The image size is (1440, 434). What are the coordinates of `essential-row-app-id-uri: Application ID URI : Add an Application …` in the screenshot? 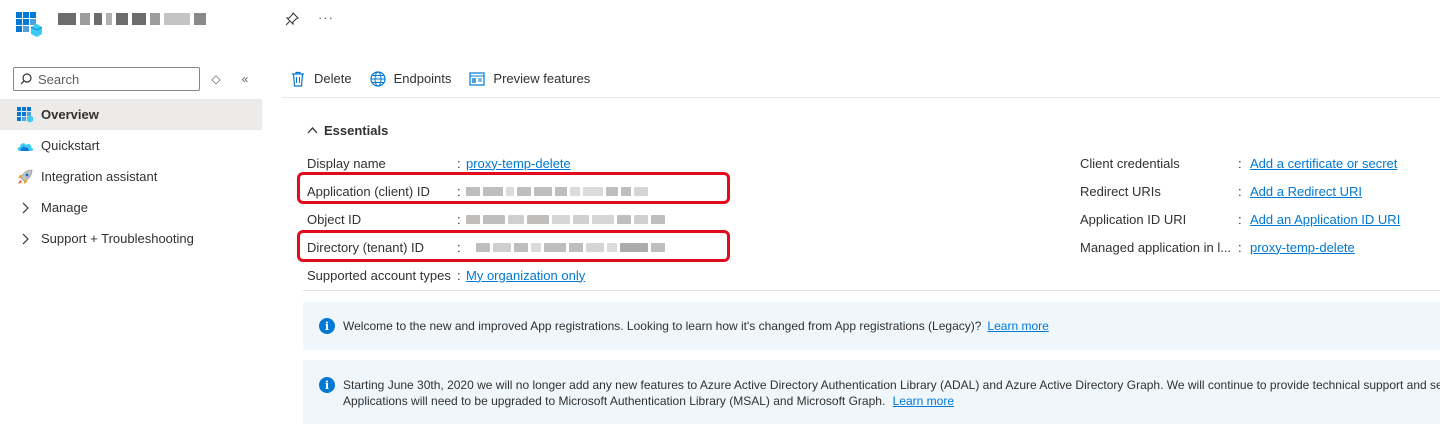 It's located at (1240, 219).